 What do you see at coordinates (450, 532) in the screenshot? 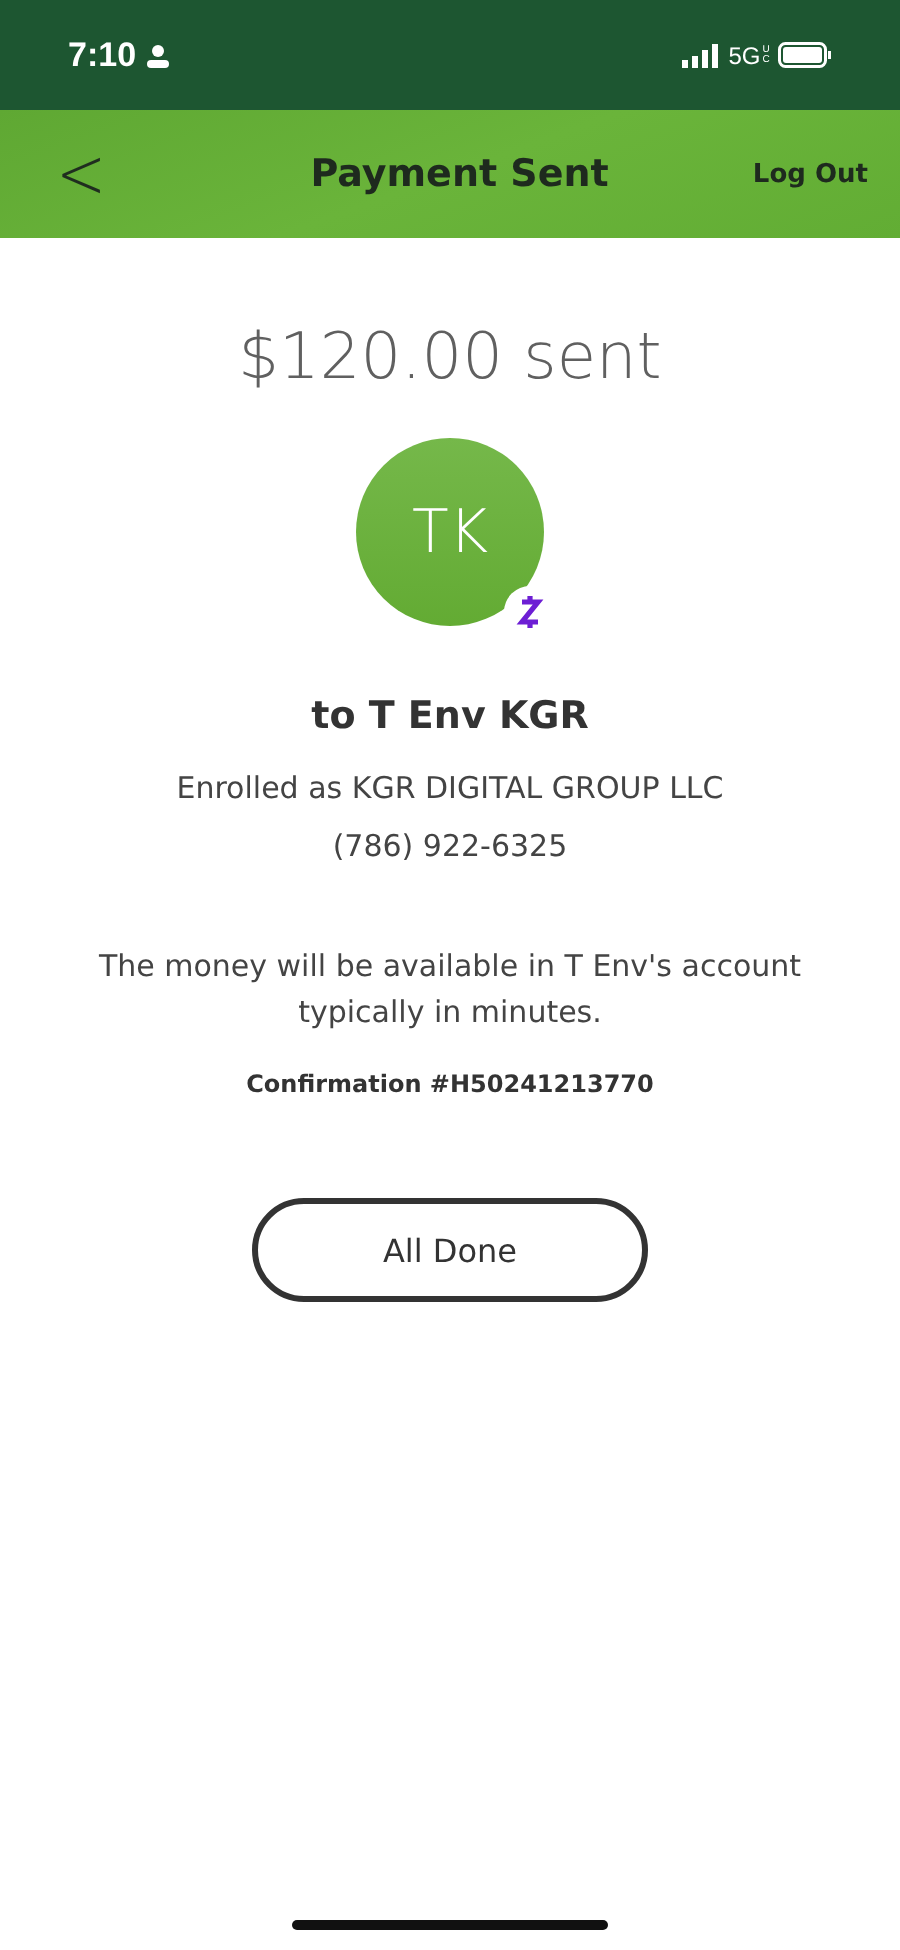
I see `avatar-initials: TK` at bounding box center [450, 532].